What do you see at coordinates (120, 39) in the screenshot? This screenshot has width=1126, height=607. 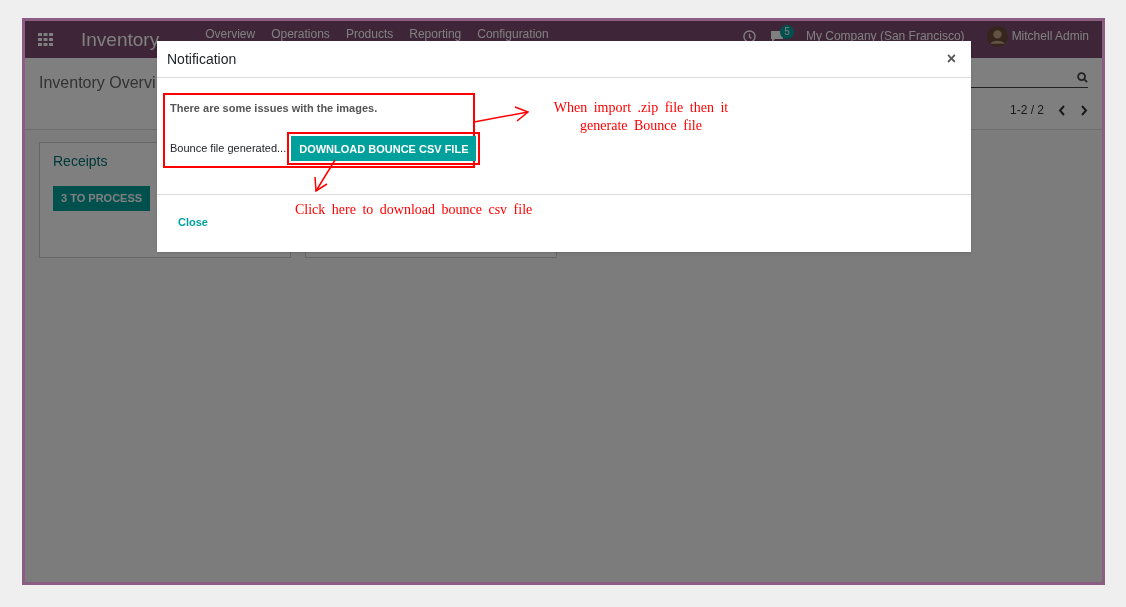 I see `app-title: Inventory` at bounding box center [120, 39].